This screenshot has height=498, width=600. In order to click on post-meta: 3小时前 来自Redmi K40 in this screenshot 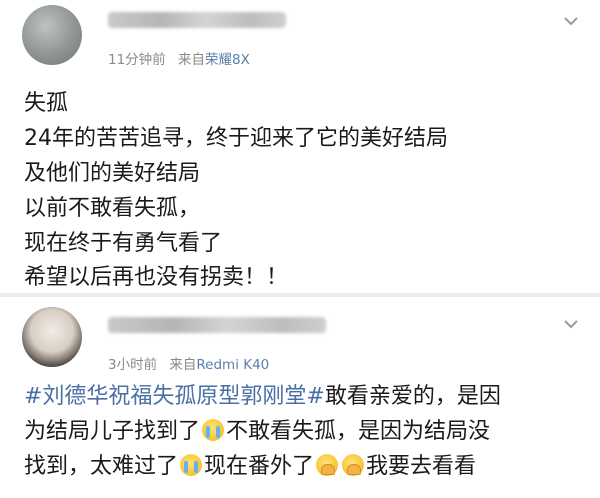, I will do `click(188, 363)`.